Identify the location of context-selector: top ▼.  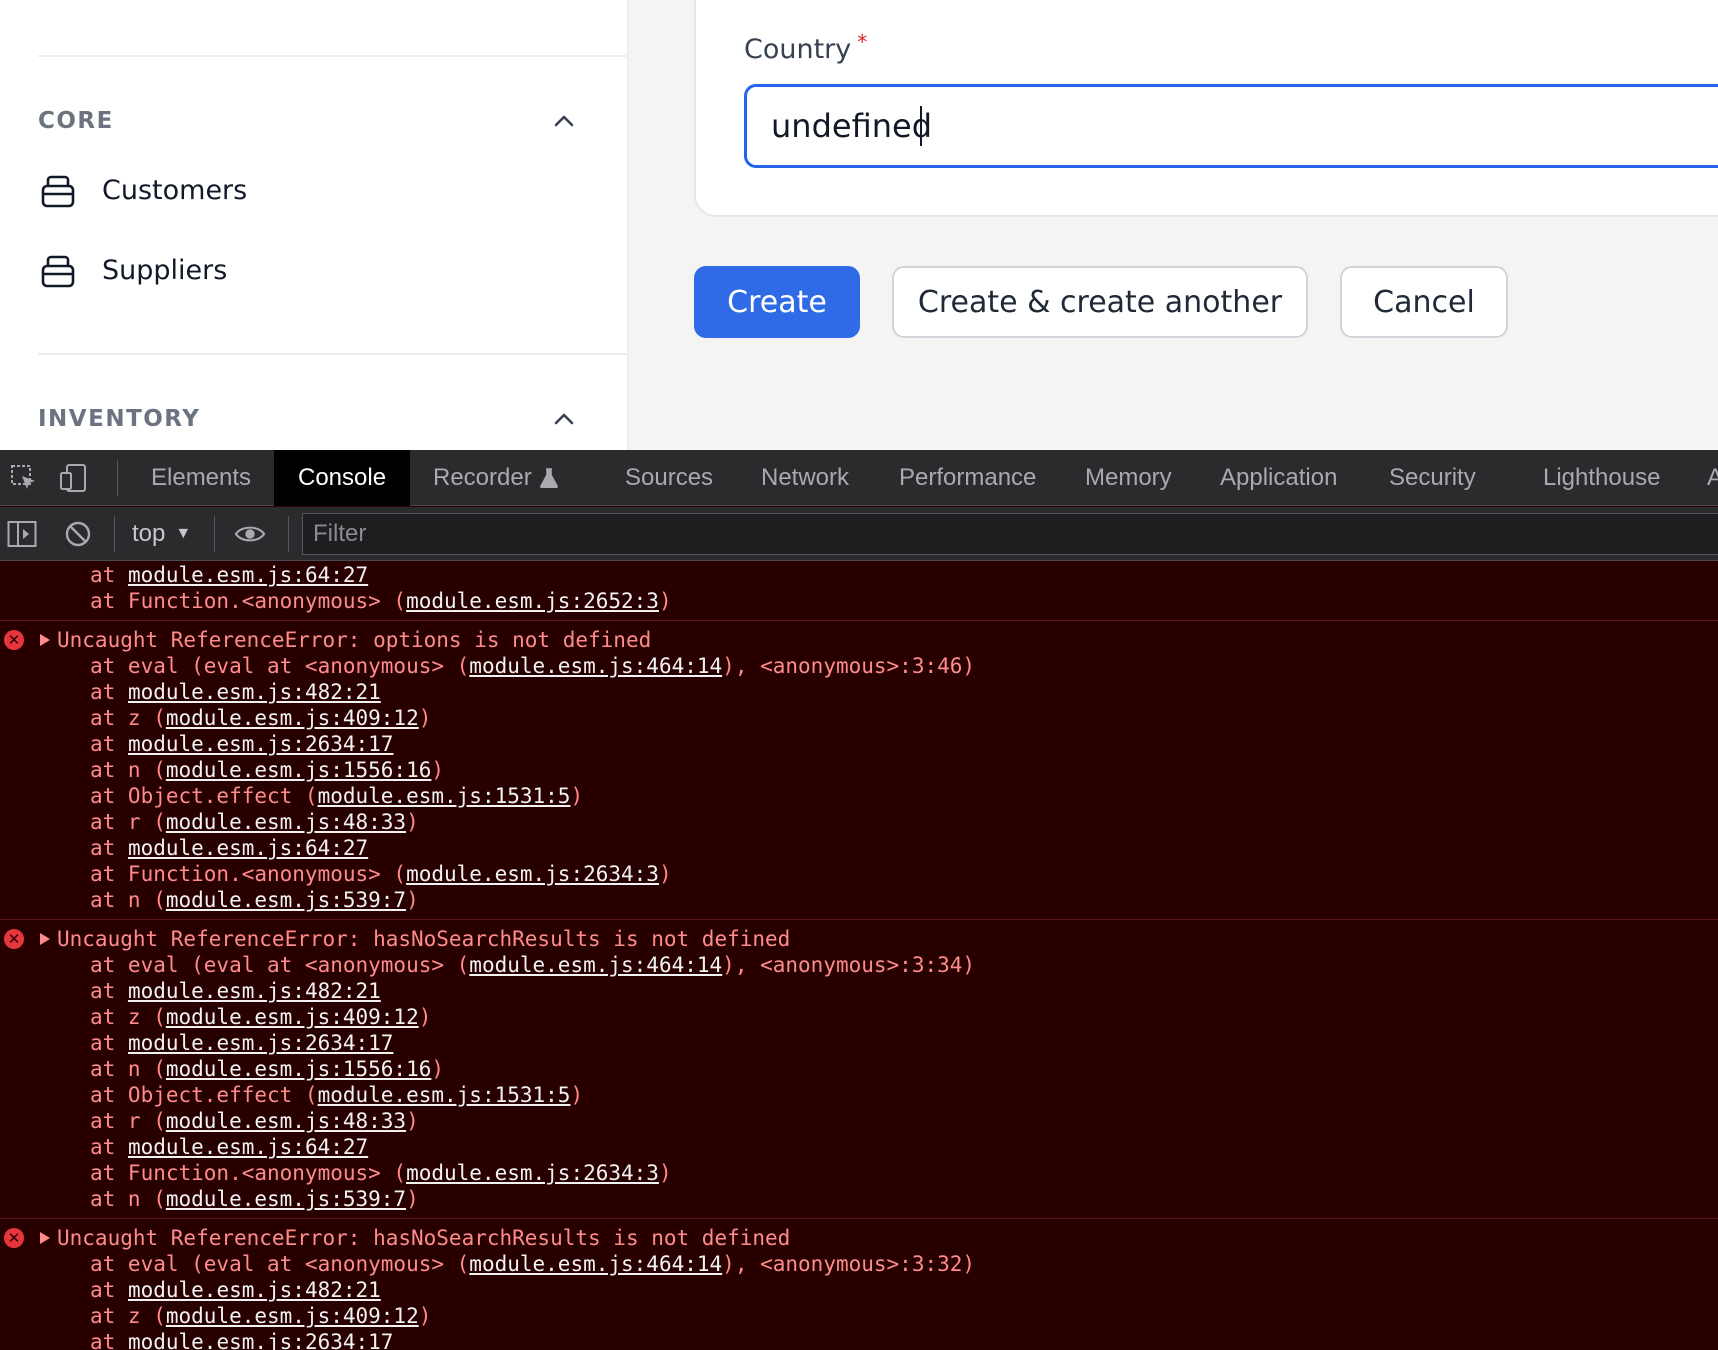
(161, 534).